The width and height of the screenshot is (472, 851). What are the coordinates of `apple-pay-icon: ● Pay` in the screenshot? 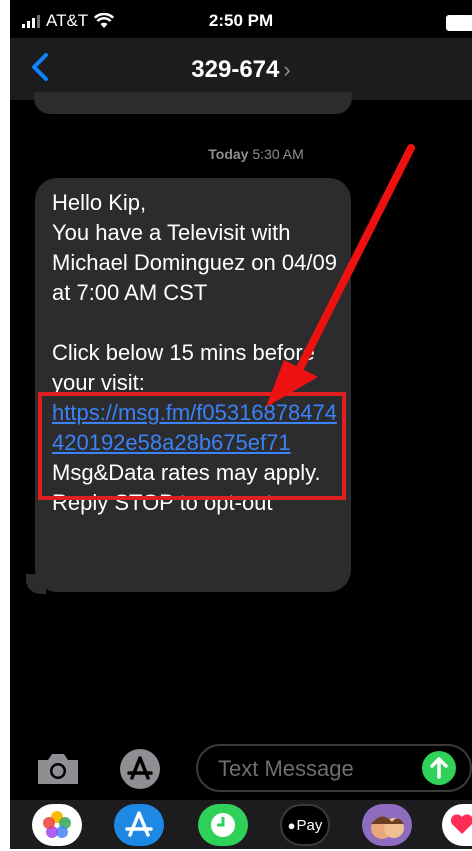 It's located at (305, 825).